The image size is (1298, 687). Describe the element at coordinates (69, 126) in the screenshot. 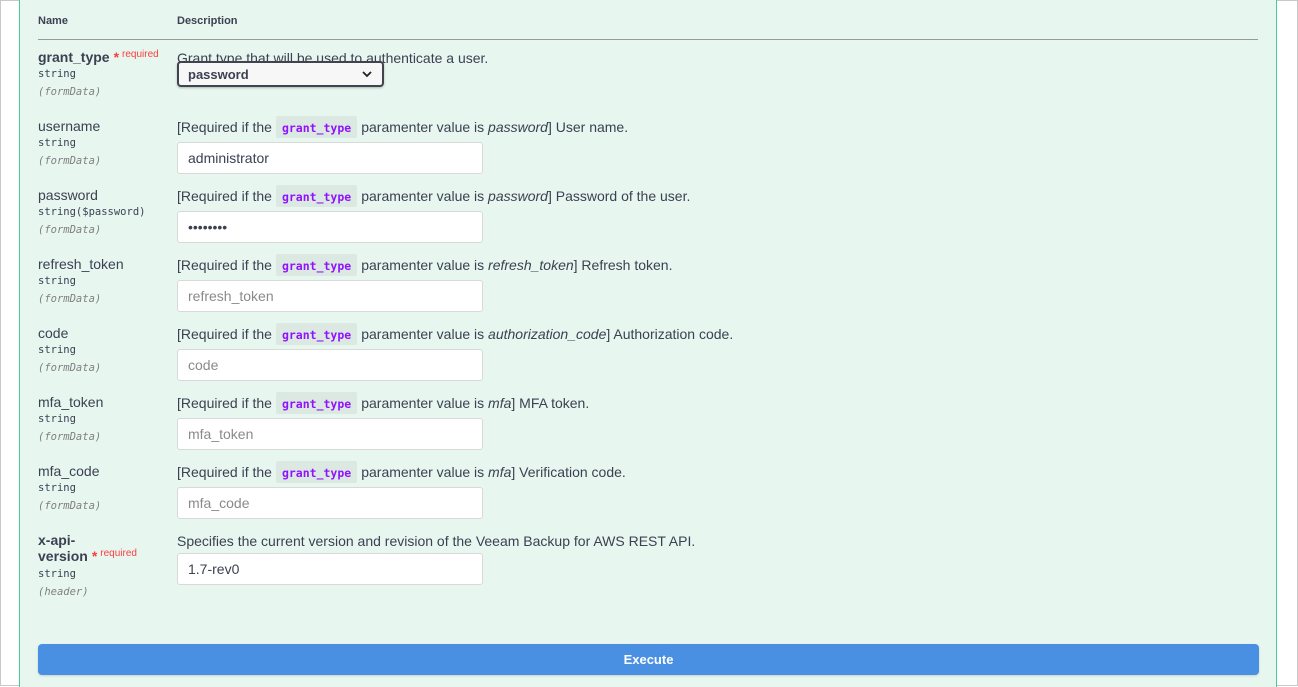

I see `param-name: username` at that location.